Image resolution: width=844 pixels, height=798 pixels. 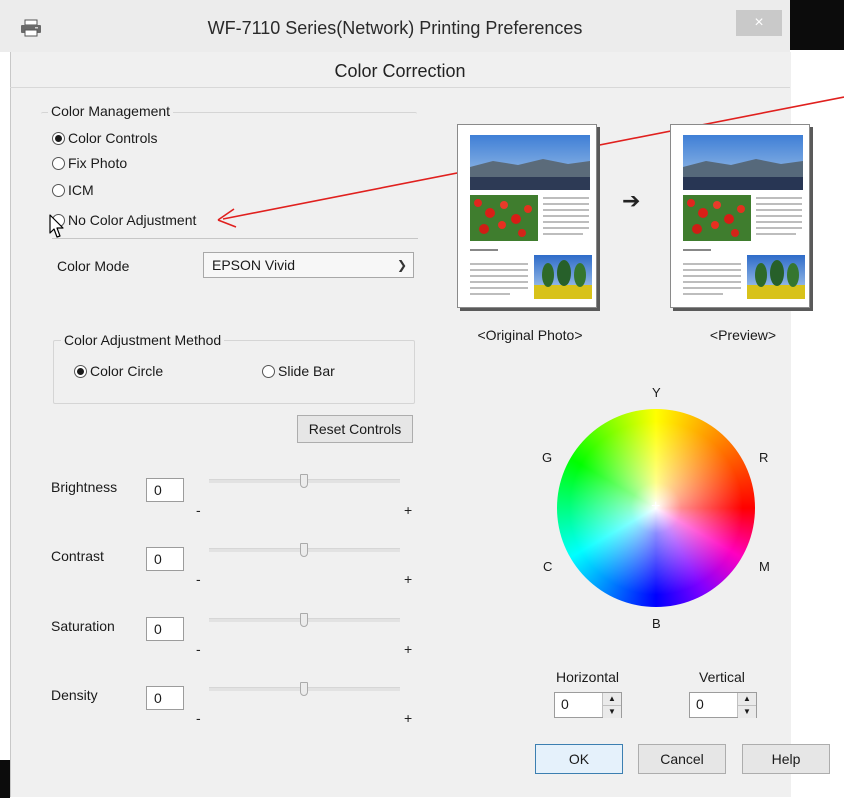 I want to click on horizontal-value: 0, so click(x=565, y=704).